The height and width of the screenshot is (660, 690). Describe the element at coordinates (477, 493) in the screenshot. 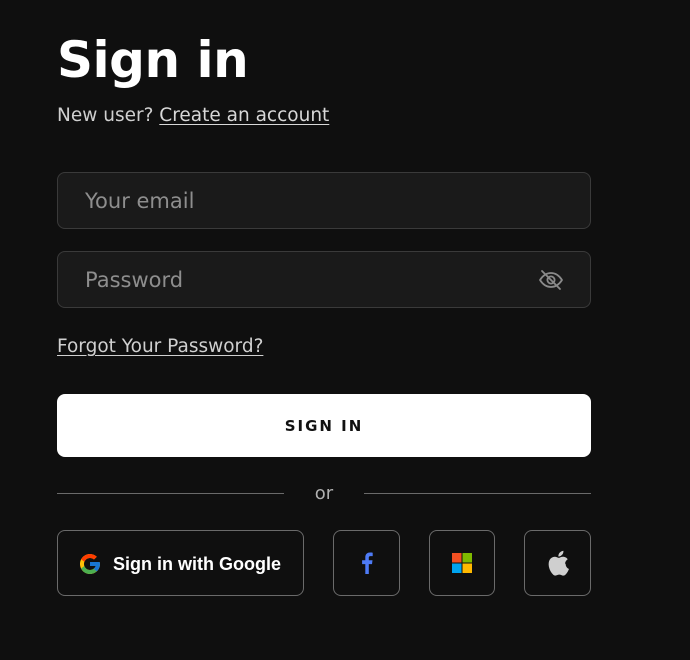

I see `divider-line-right` at that location.